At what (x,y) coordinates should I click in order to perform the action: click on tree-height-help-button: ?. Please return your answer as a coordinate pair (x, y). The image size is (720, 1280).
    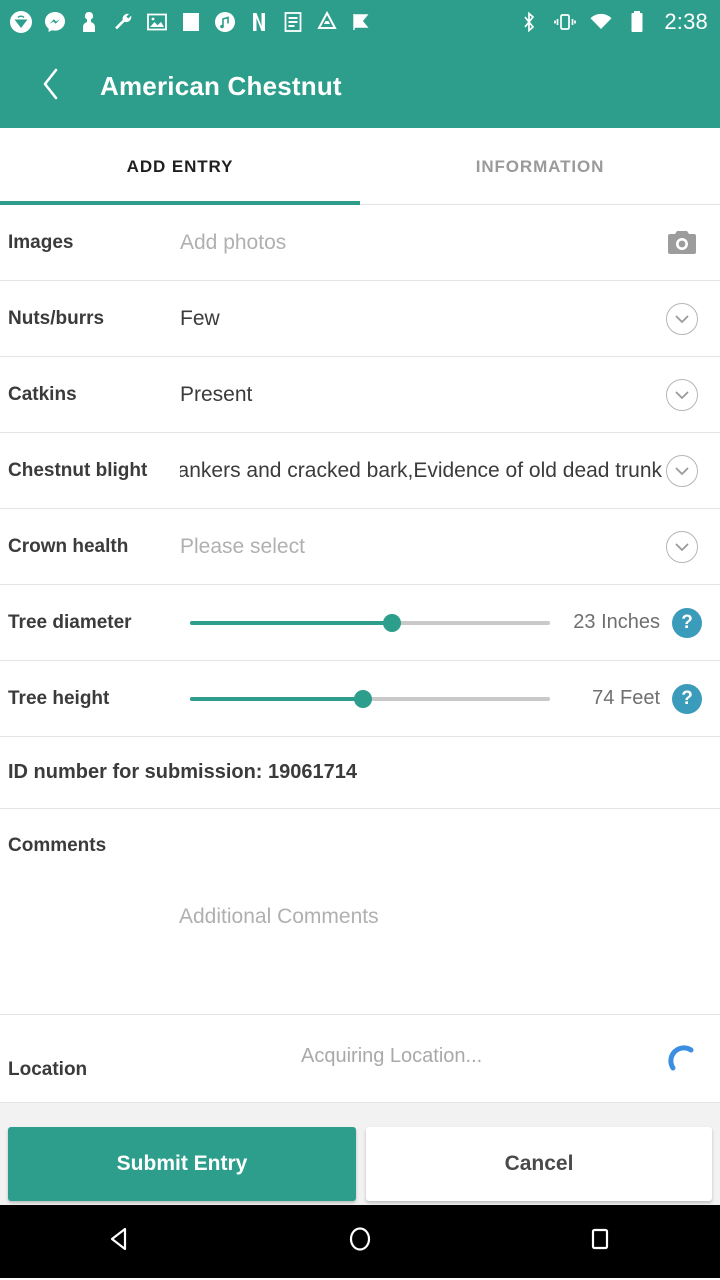
    Looking at the image, I should click on (687, 698).